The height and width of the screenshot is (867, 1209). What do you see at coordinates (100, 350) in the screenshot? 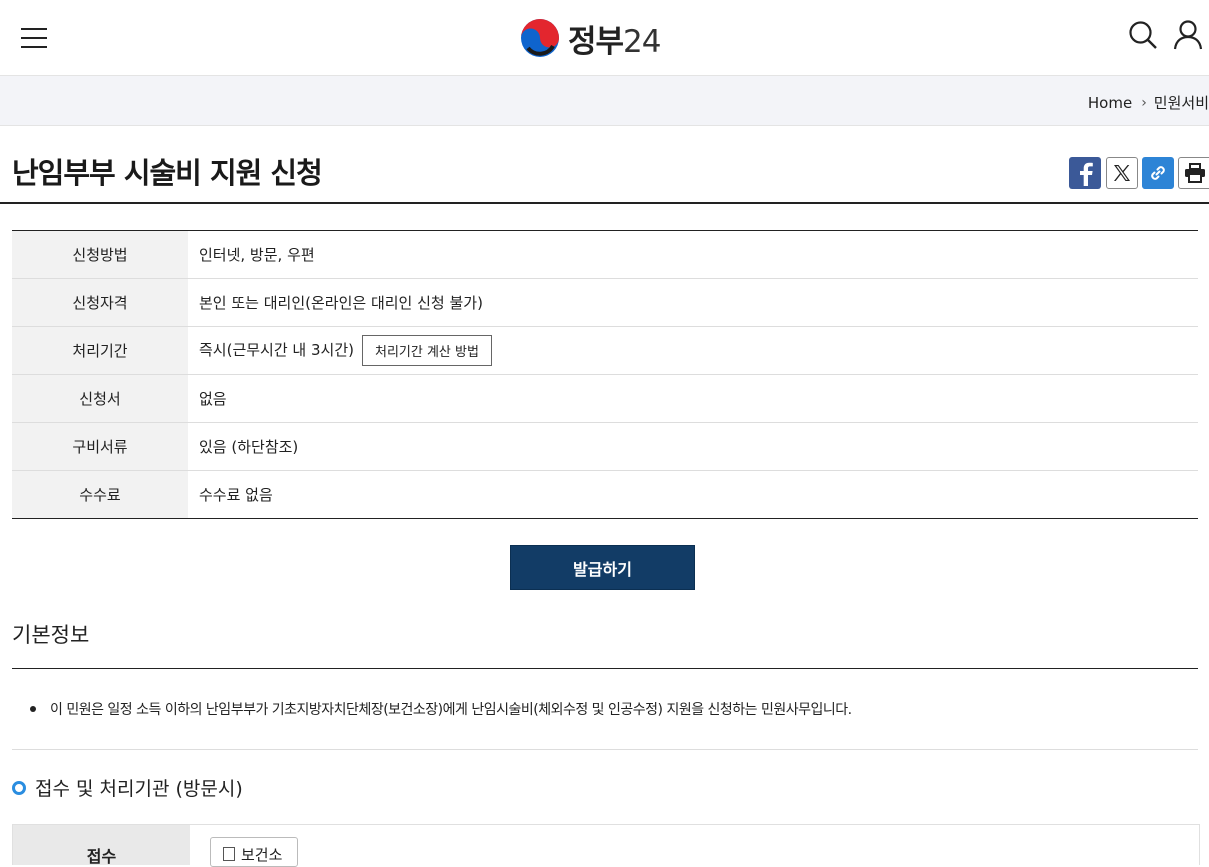
I see `row-label: 처리기간` at bounding box center [100, 350].